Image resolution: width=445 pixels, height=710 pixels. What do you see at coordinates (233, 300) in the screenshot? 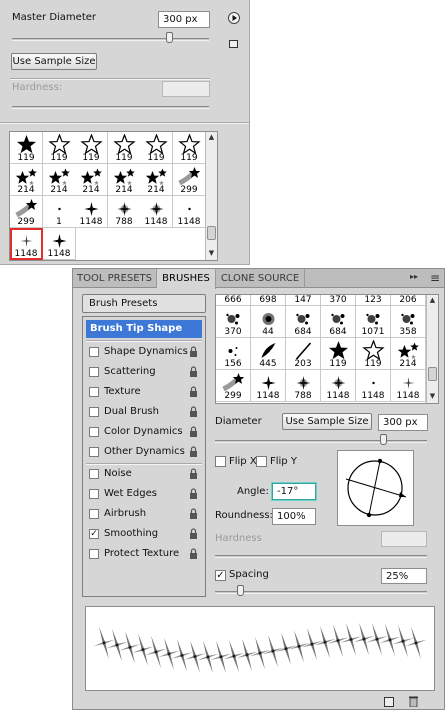
I see `brush-preset-cell: 666` at bounding box center [233, 300].